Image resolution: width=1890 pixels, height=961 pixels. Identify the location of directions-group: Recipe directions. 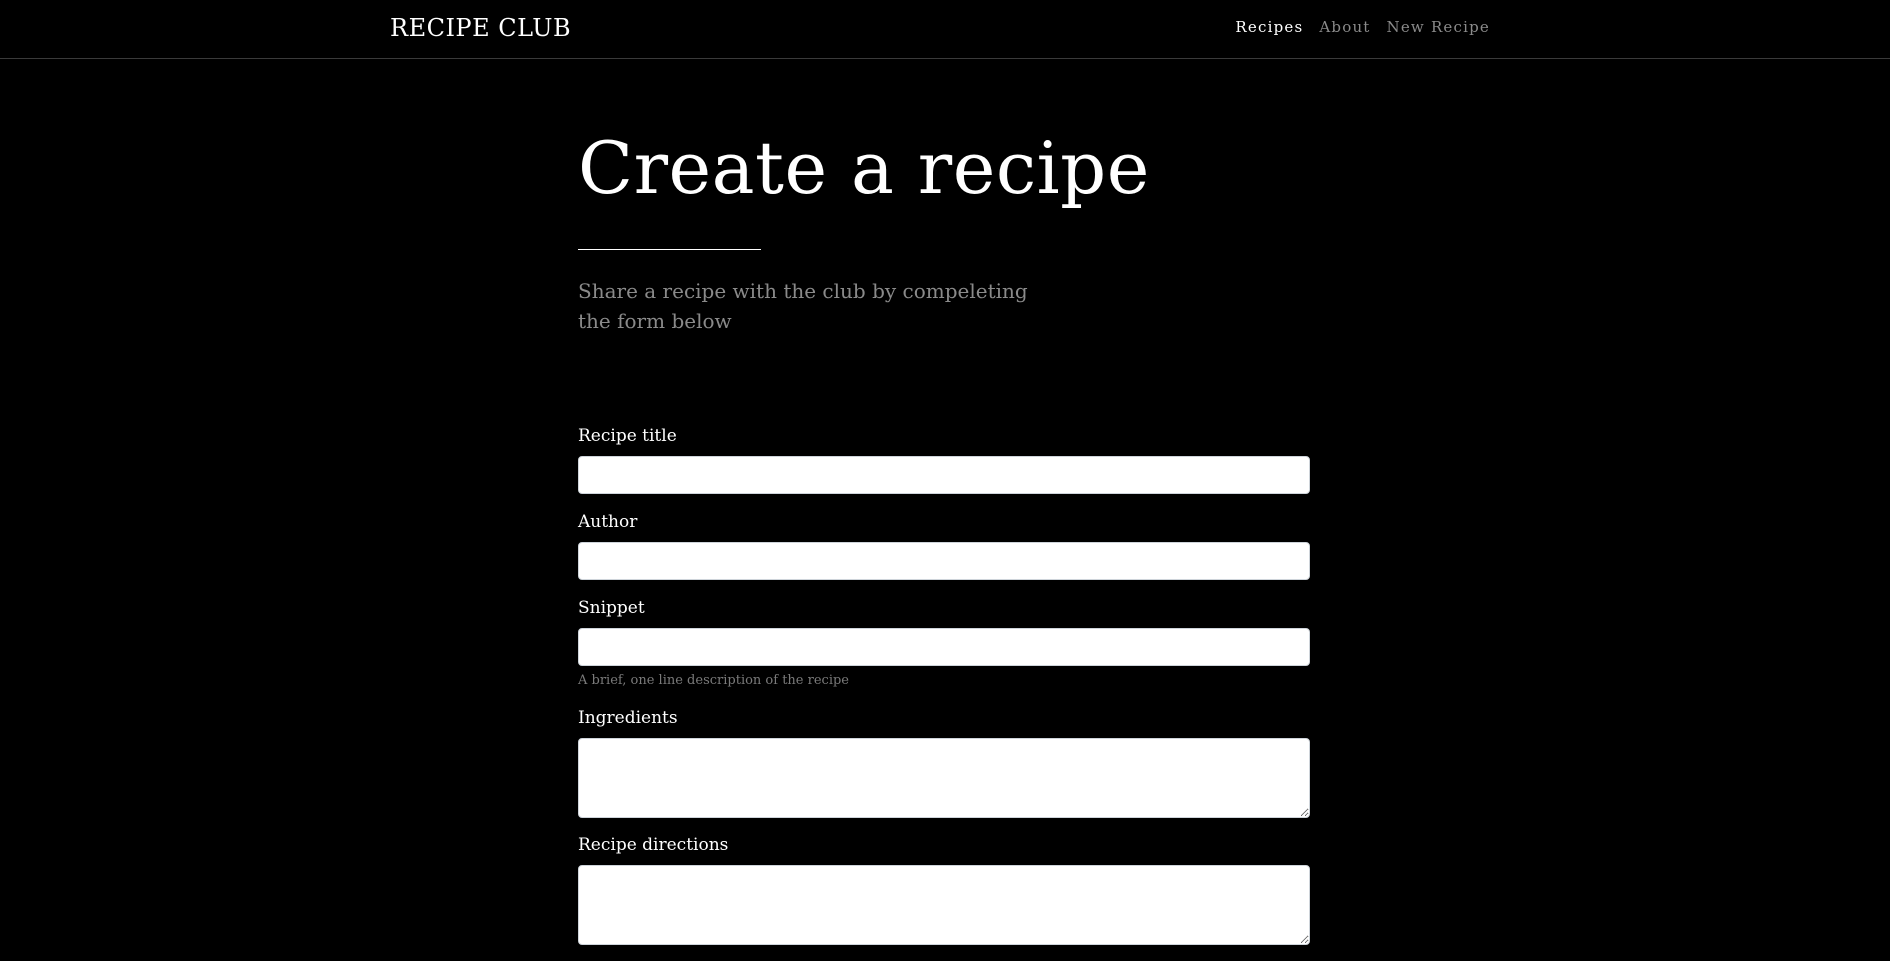
(944, 889).